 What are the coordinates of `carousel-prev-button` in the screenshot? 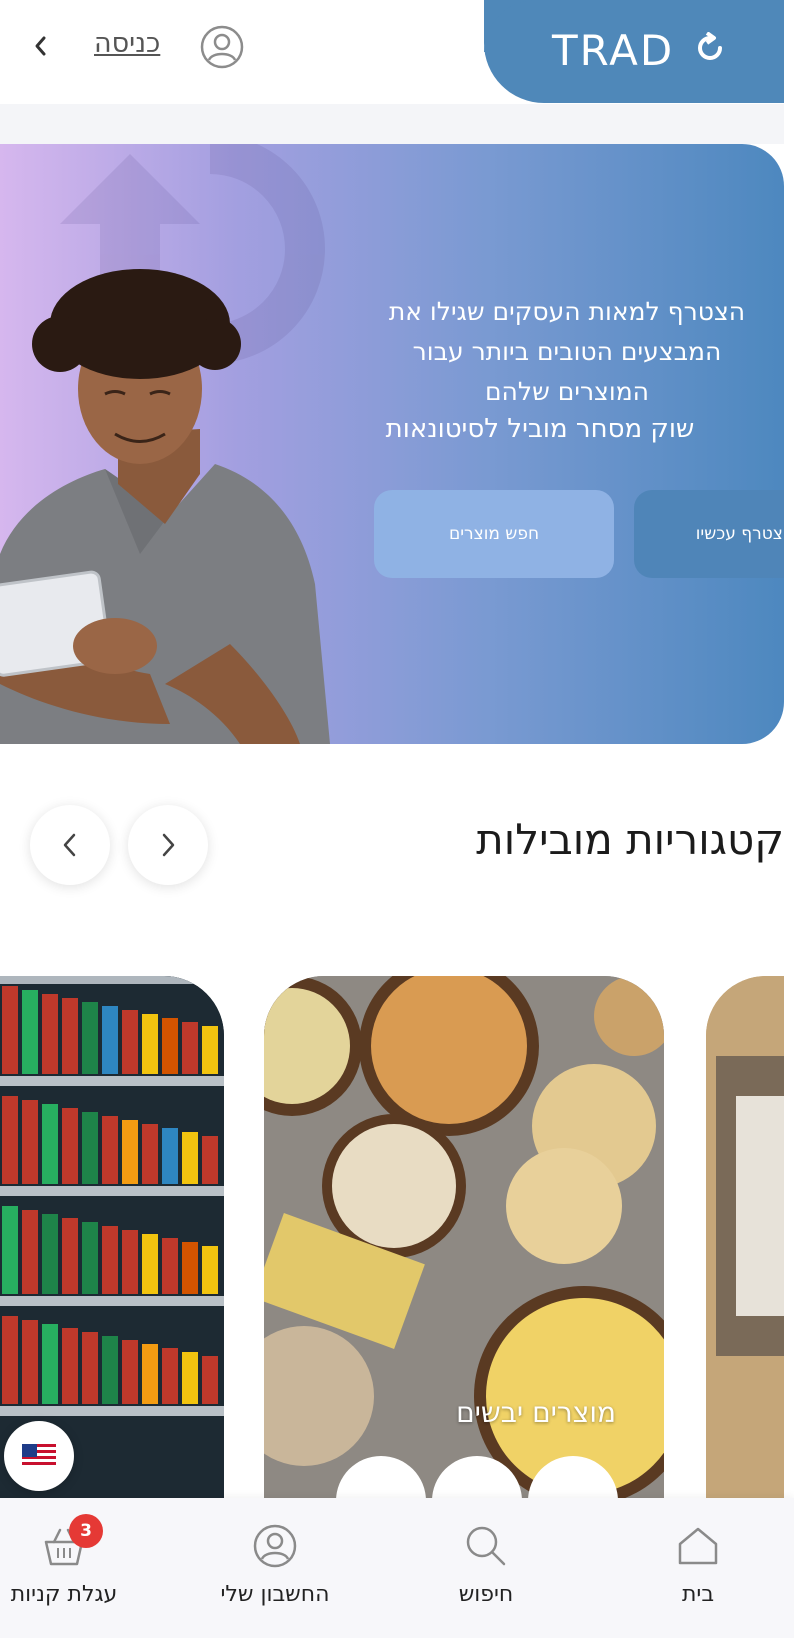 It's located at (70, 845).